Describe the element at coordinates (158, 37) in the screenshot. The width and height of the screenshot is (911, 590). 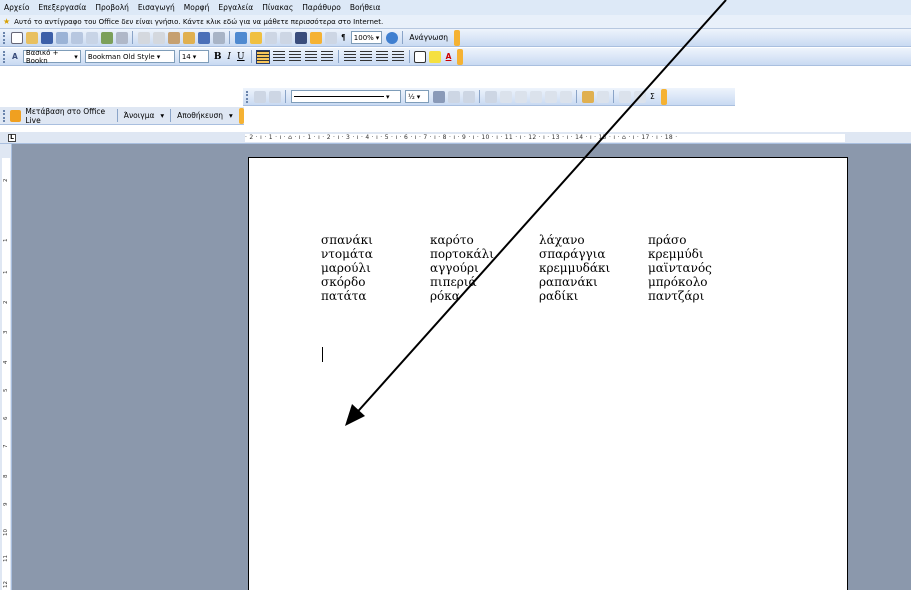
I see `copy-icon` at that location.